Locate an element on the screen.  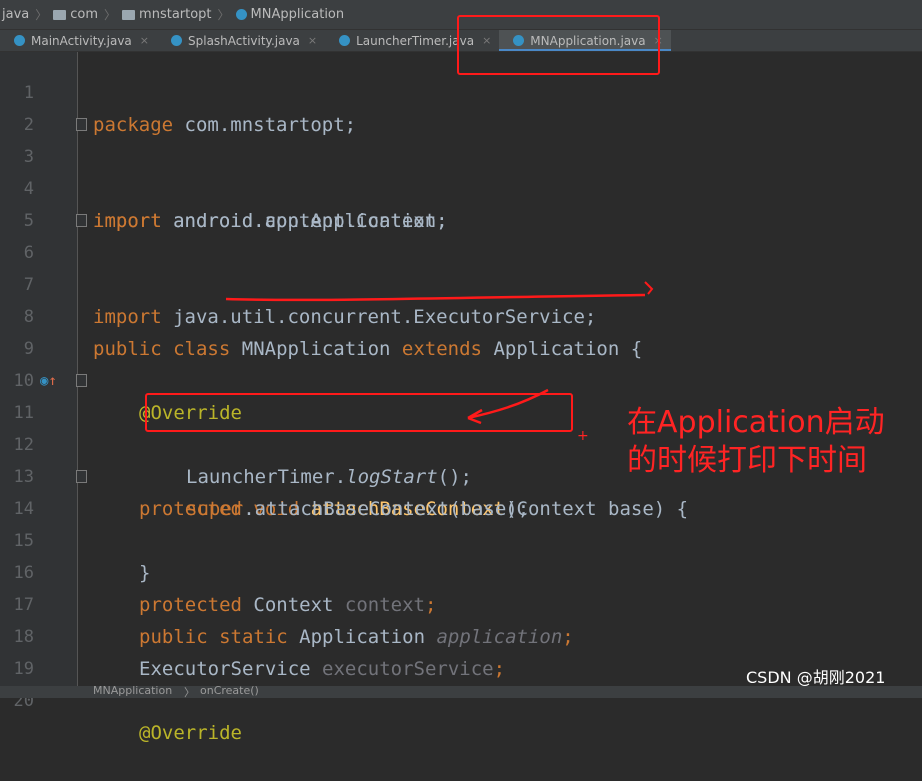
code-line: 5 is located at coordinates (461, 202).